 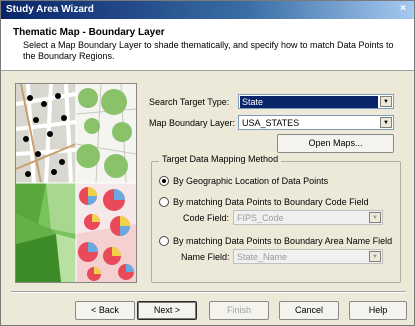 I want to click on code-field-label: Code Field:, so click(x=206, y=218).